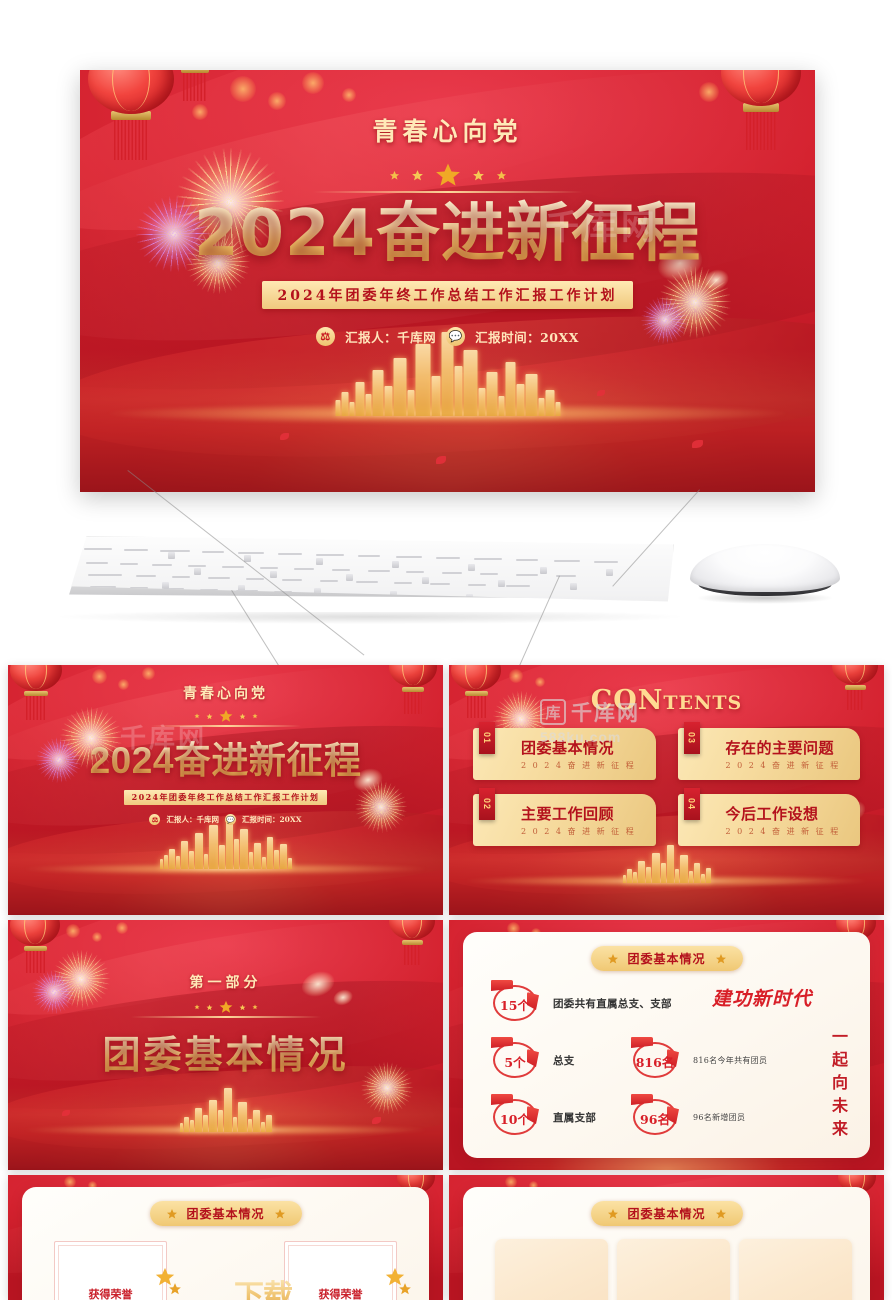 Image resolution: width=892 pixels, height=1300 pixels. I want to click on honors-pill-title: 团委基本情况, so click(225, 1214).